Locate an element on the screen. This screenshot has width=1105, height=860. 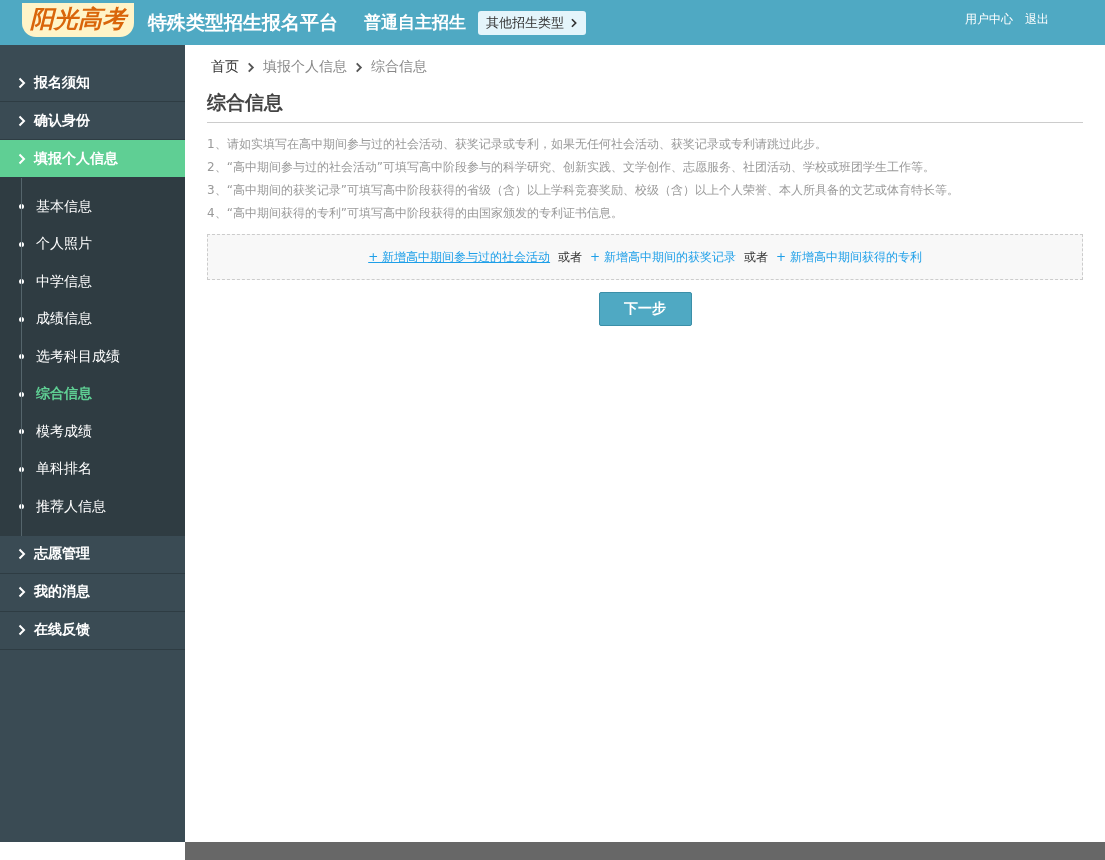
sidebar-subitem: 成绩信息 is located at coordinates (92, 319).